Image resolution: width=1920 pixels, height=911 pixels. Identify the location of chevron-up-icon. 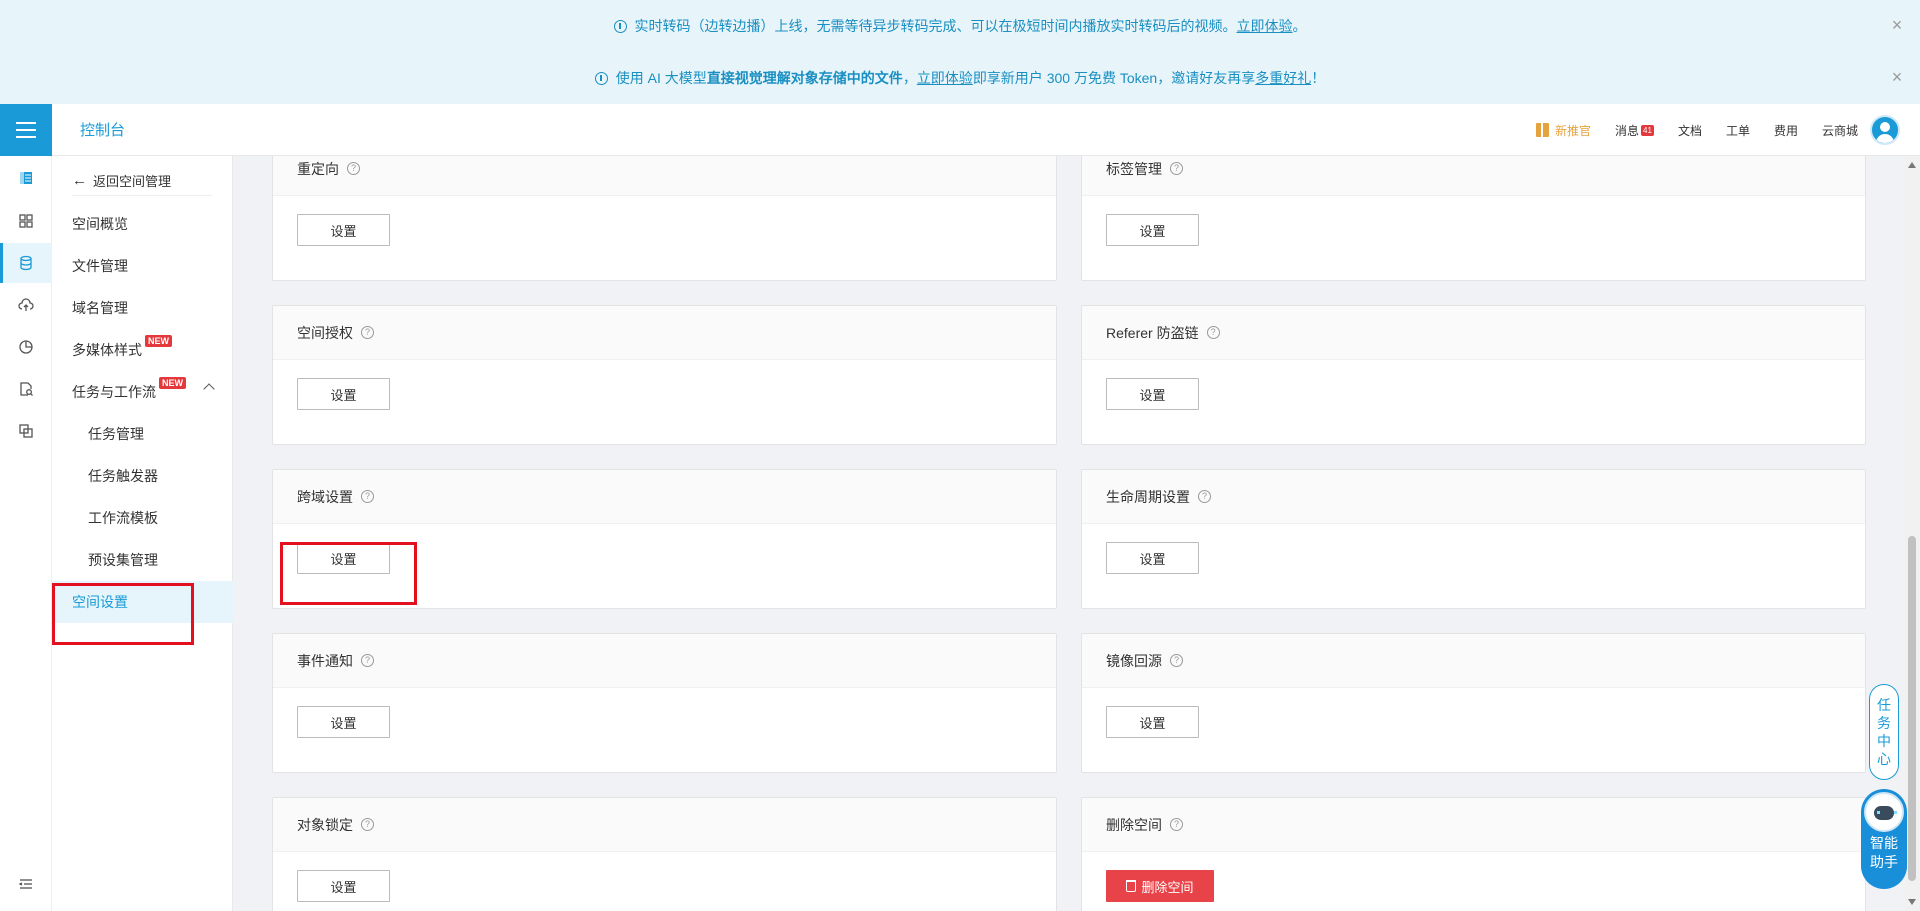
(209, 389).